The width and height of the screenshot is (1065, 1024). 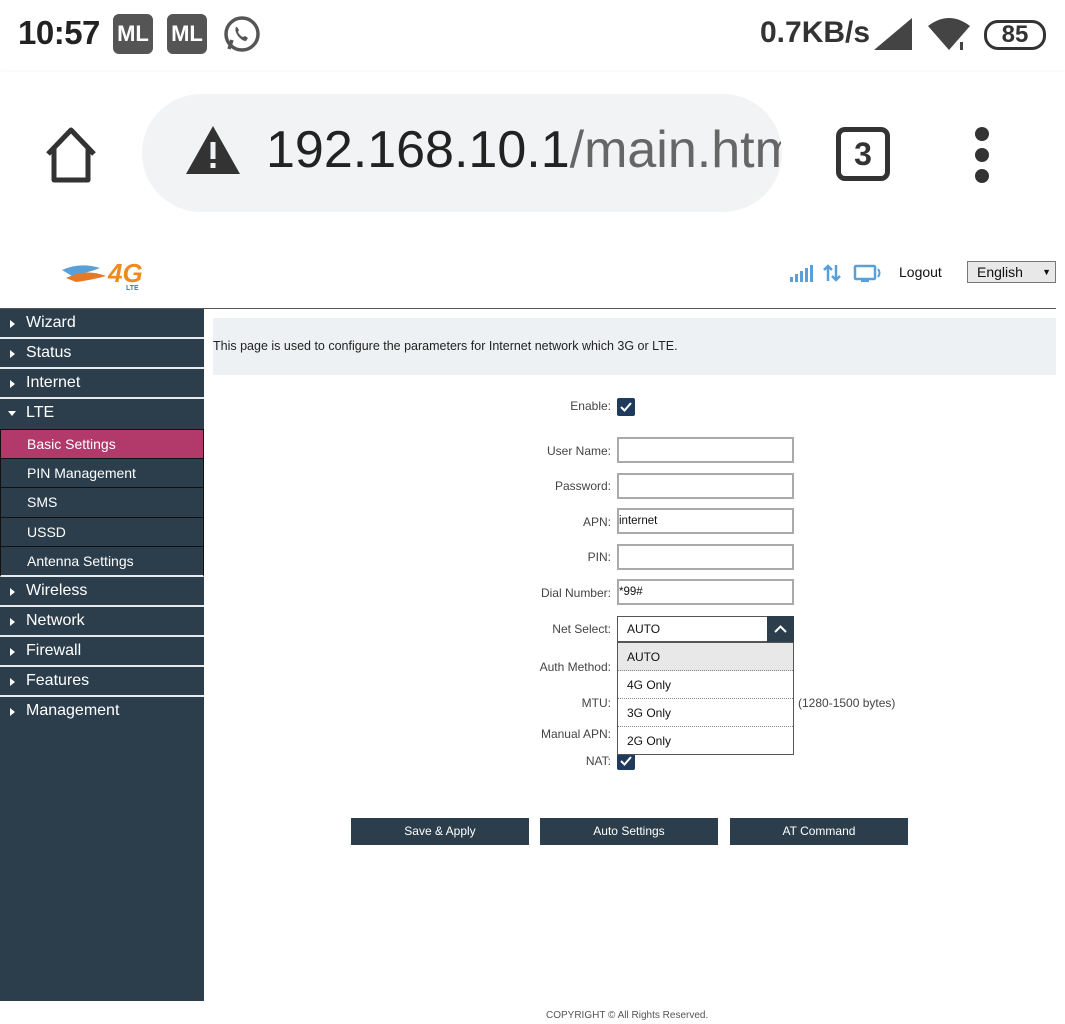 What do you see at coordinates (920, 272) in the screenshot?
I see `logout-link: Logout` at bounding box center [920, 272].